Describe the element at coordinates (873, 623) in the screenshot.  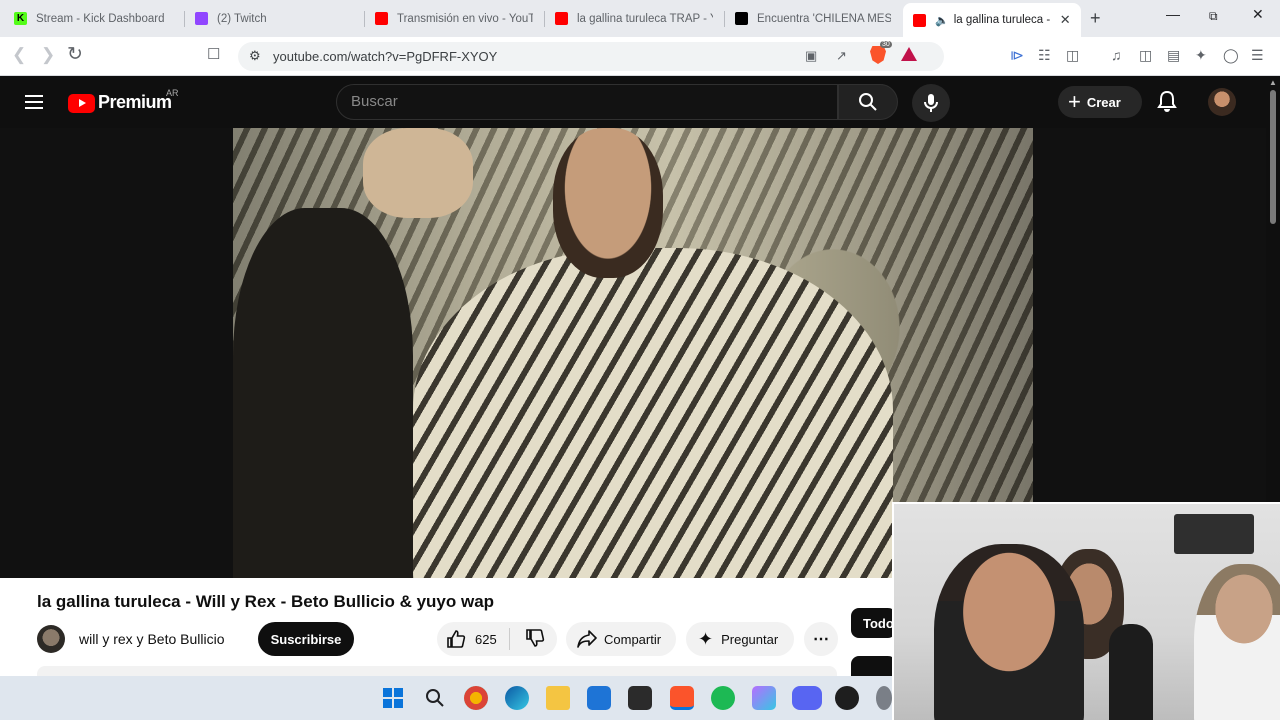
I see `chip-all: Todo` at that location.